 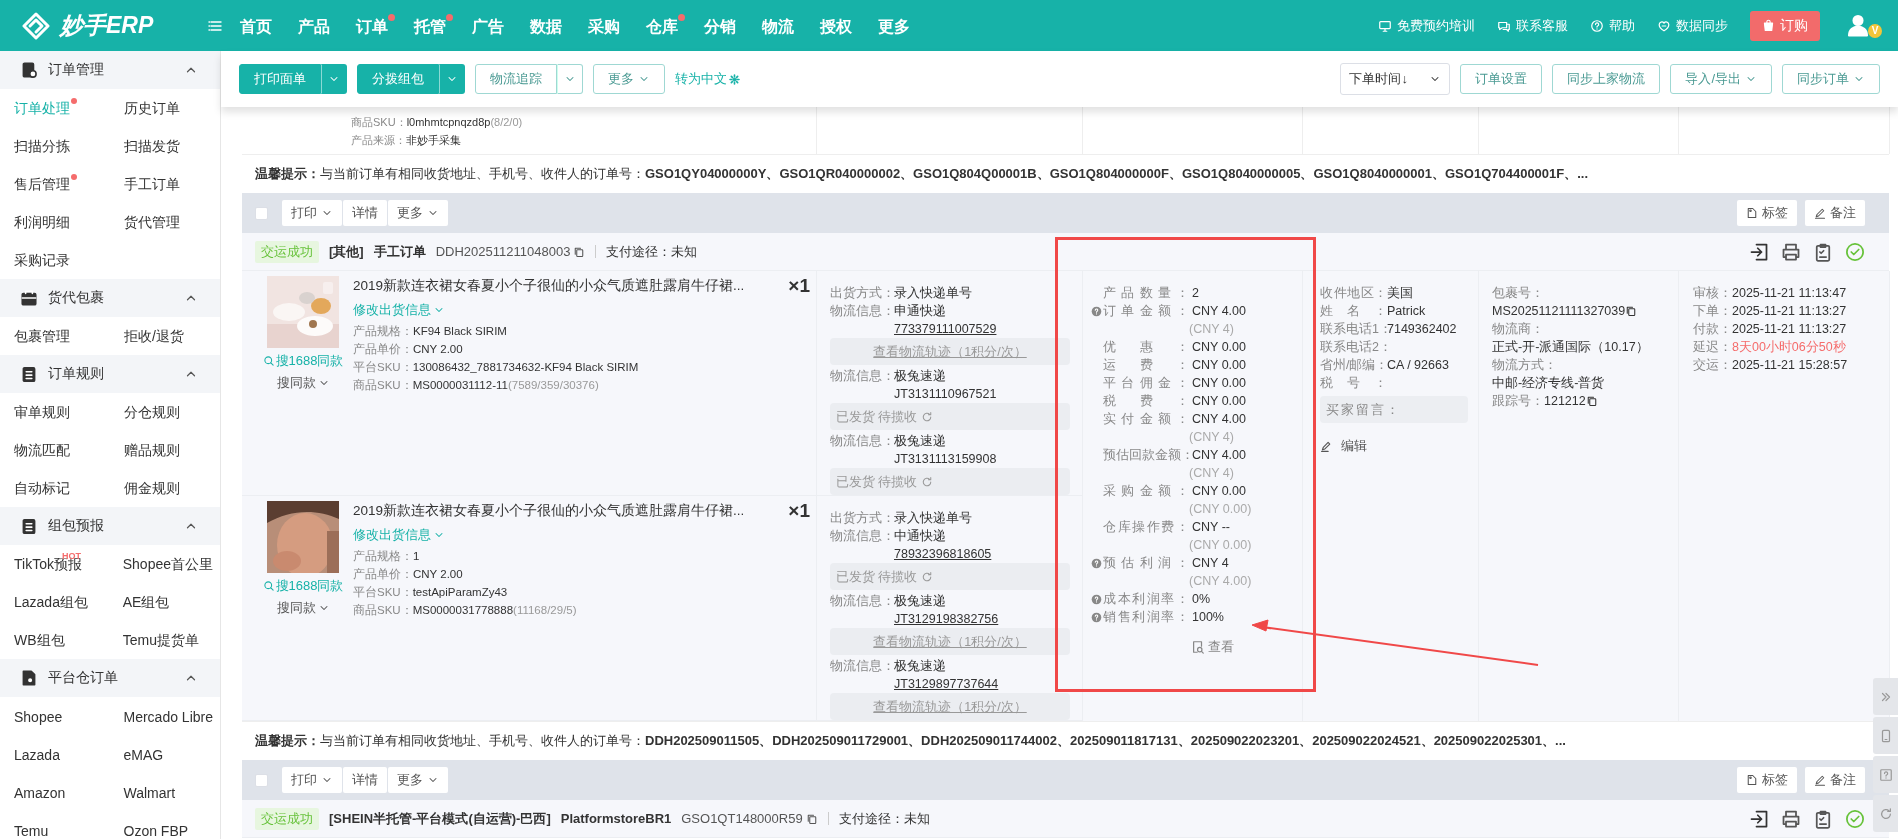 What do you see at coordinates (54, 564) in the screenshot?
I see `sidebar-item: TikTok预报 HOT` at bounding box center [54, 564].